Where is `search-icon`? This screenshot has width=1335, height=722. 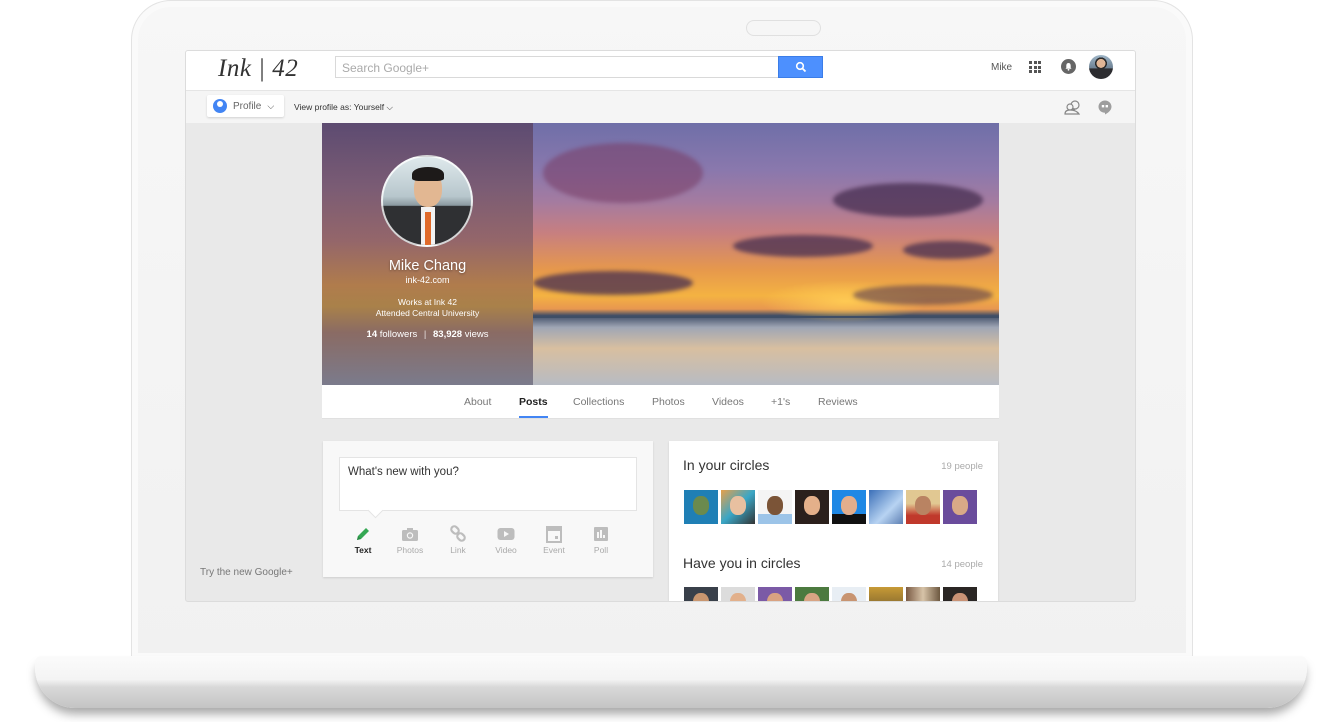 search-icon is located at coordinates (800, 67).